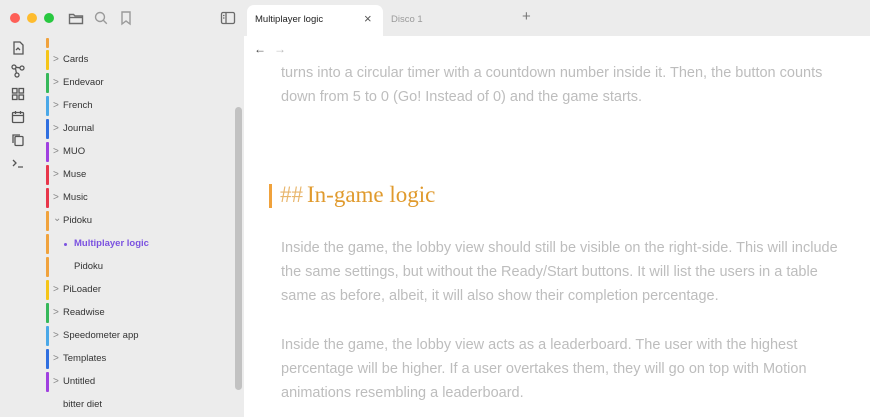 The width and height of the screenshot is (870, 417). What do you see at coordinates (18, 117) in the screenshot?
I see `calendar-icon` at bounding box center [18, 117].